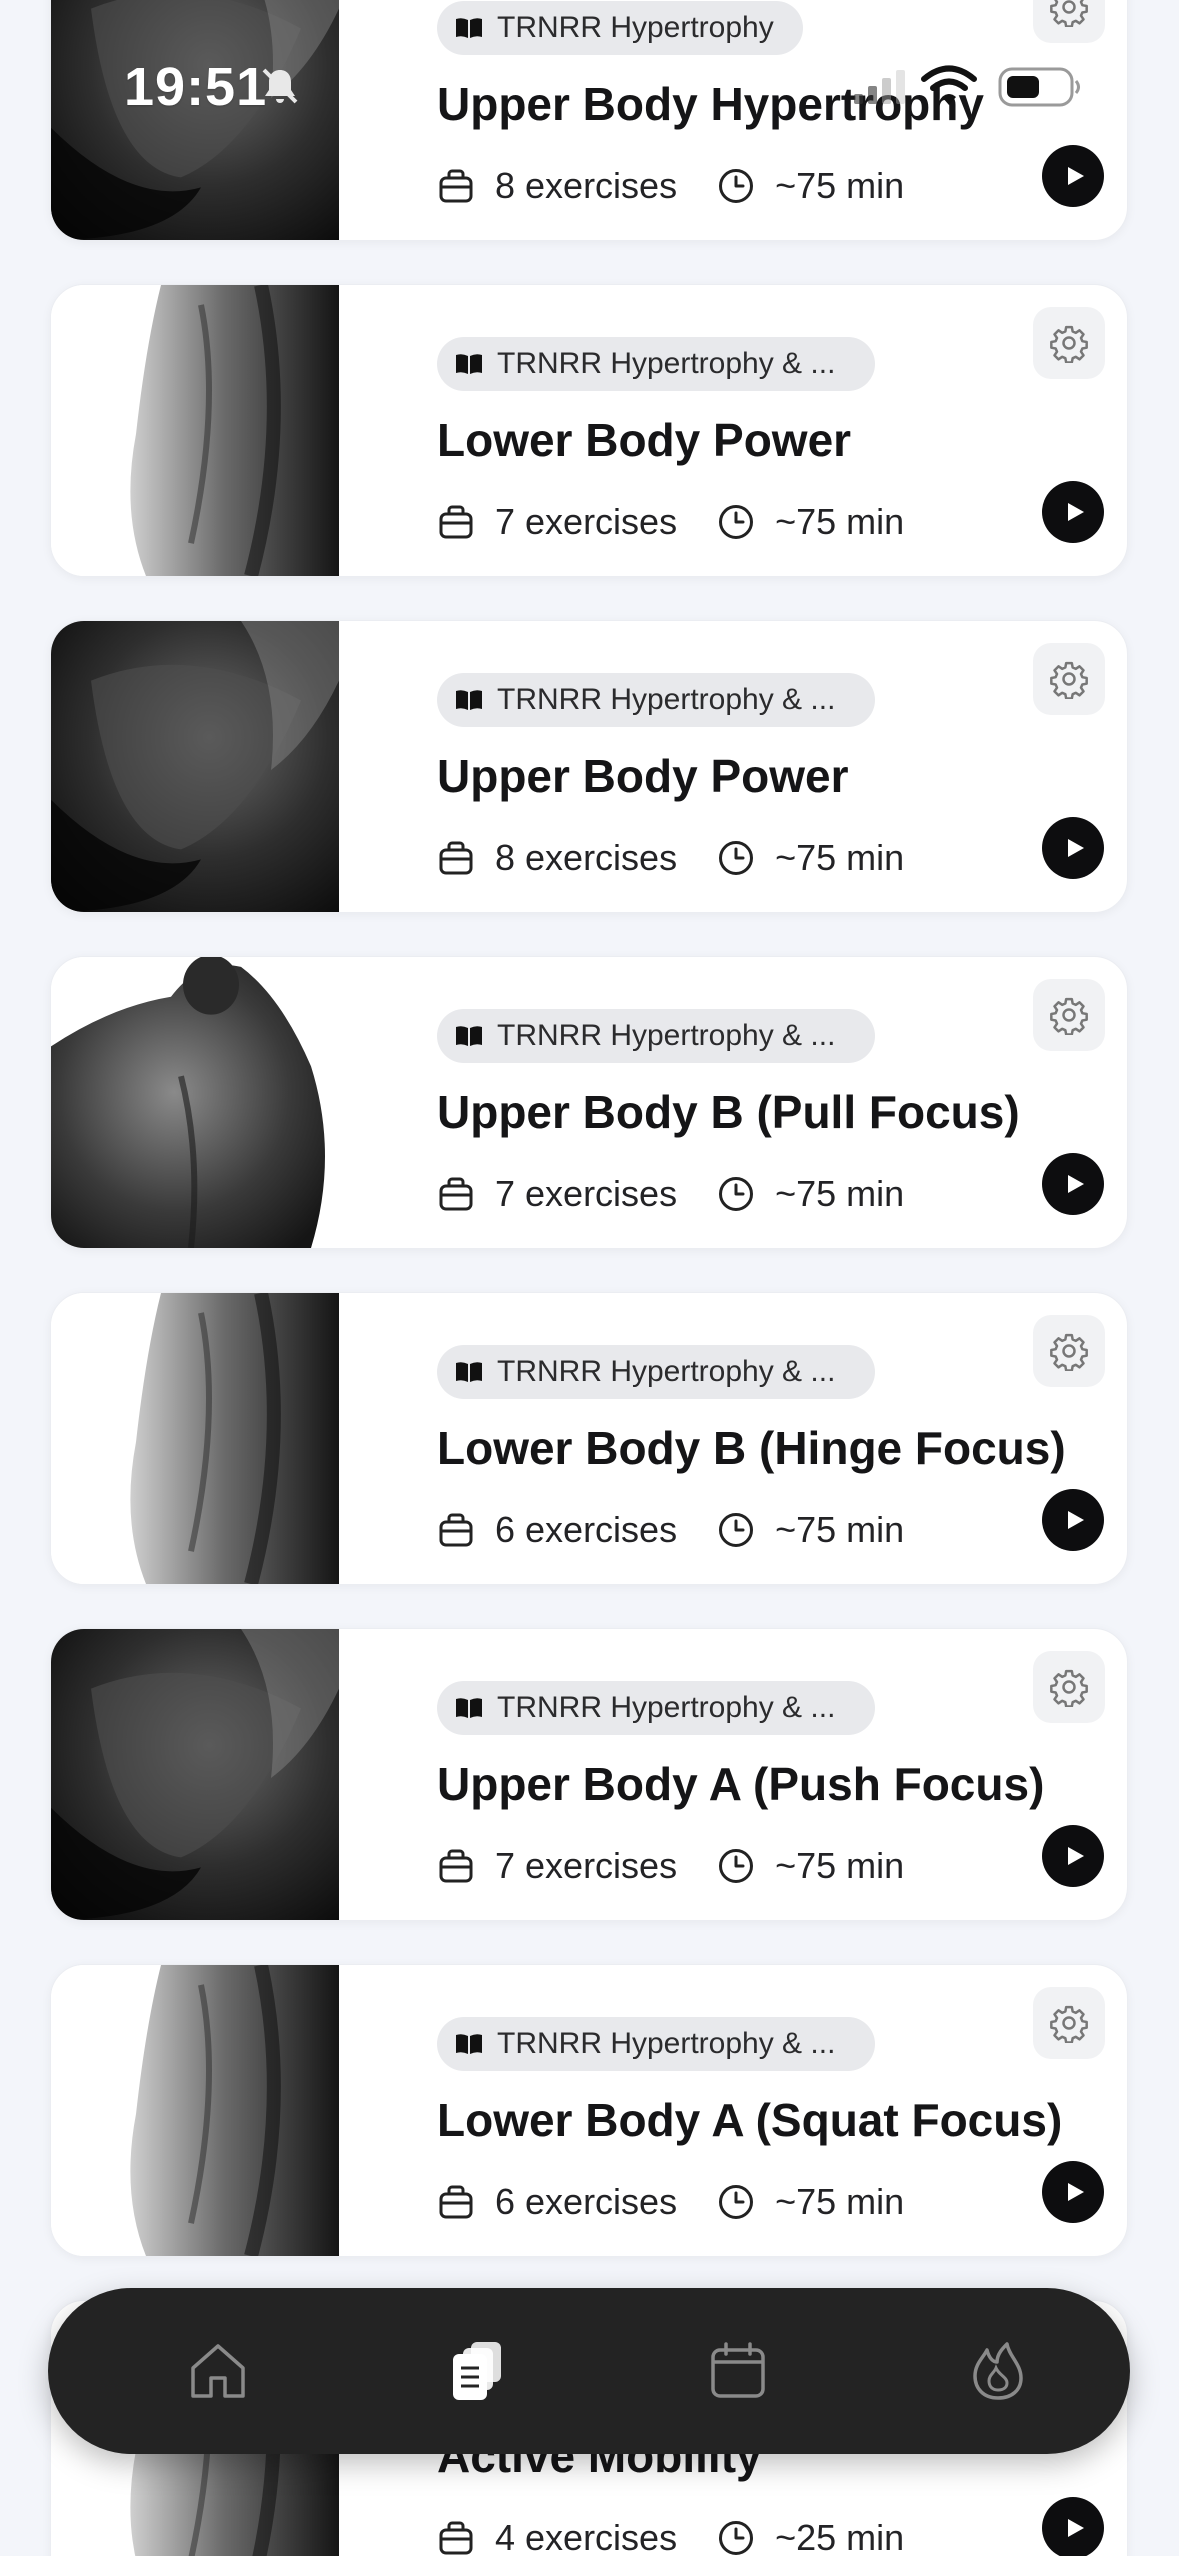  I want to click on workout-meta: 6 exercises ~75 min, so click(670, 1530).